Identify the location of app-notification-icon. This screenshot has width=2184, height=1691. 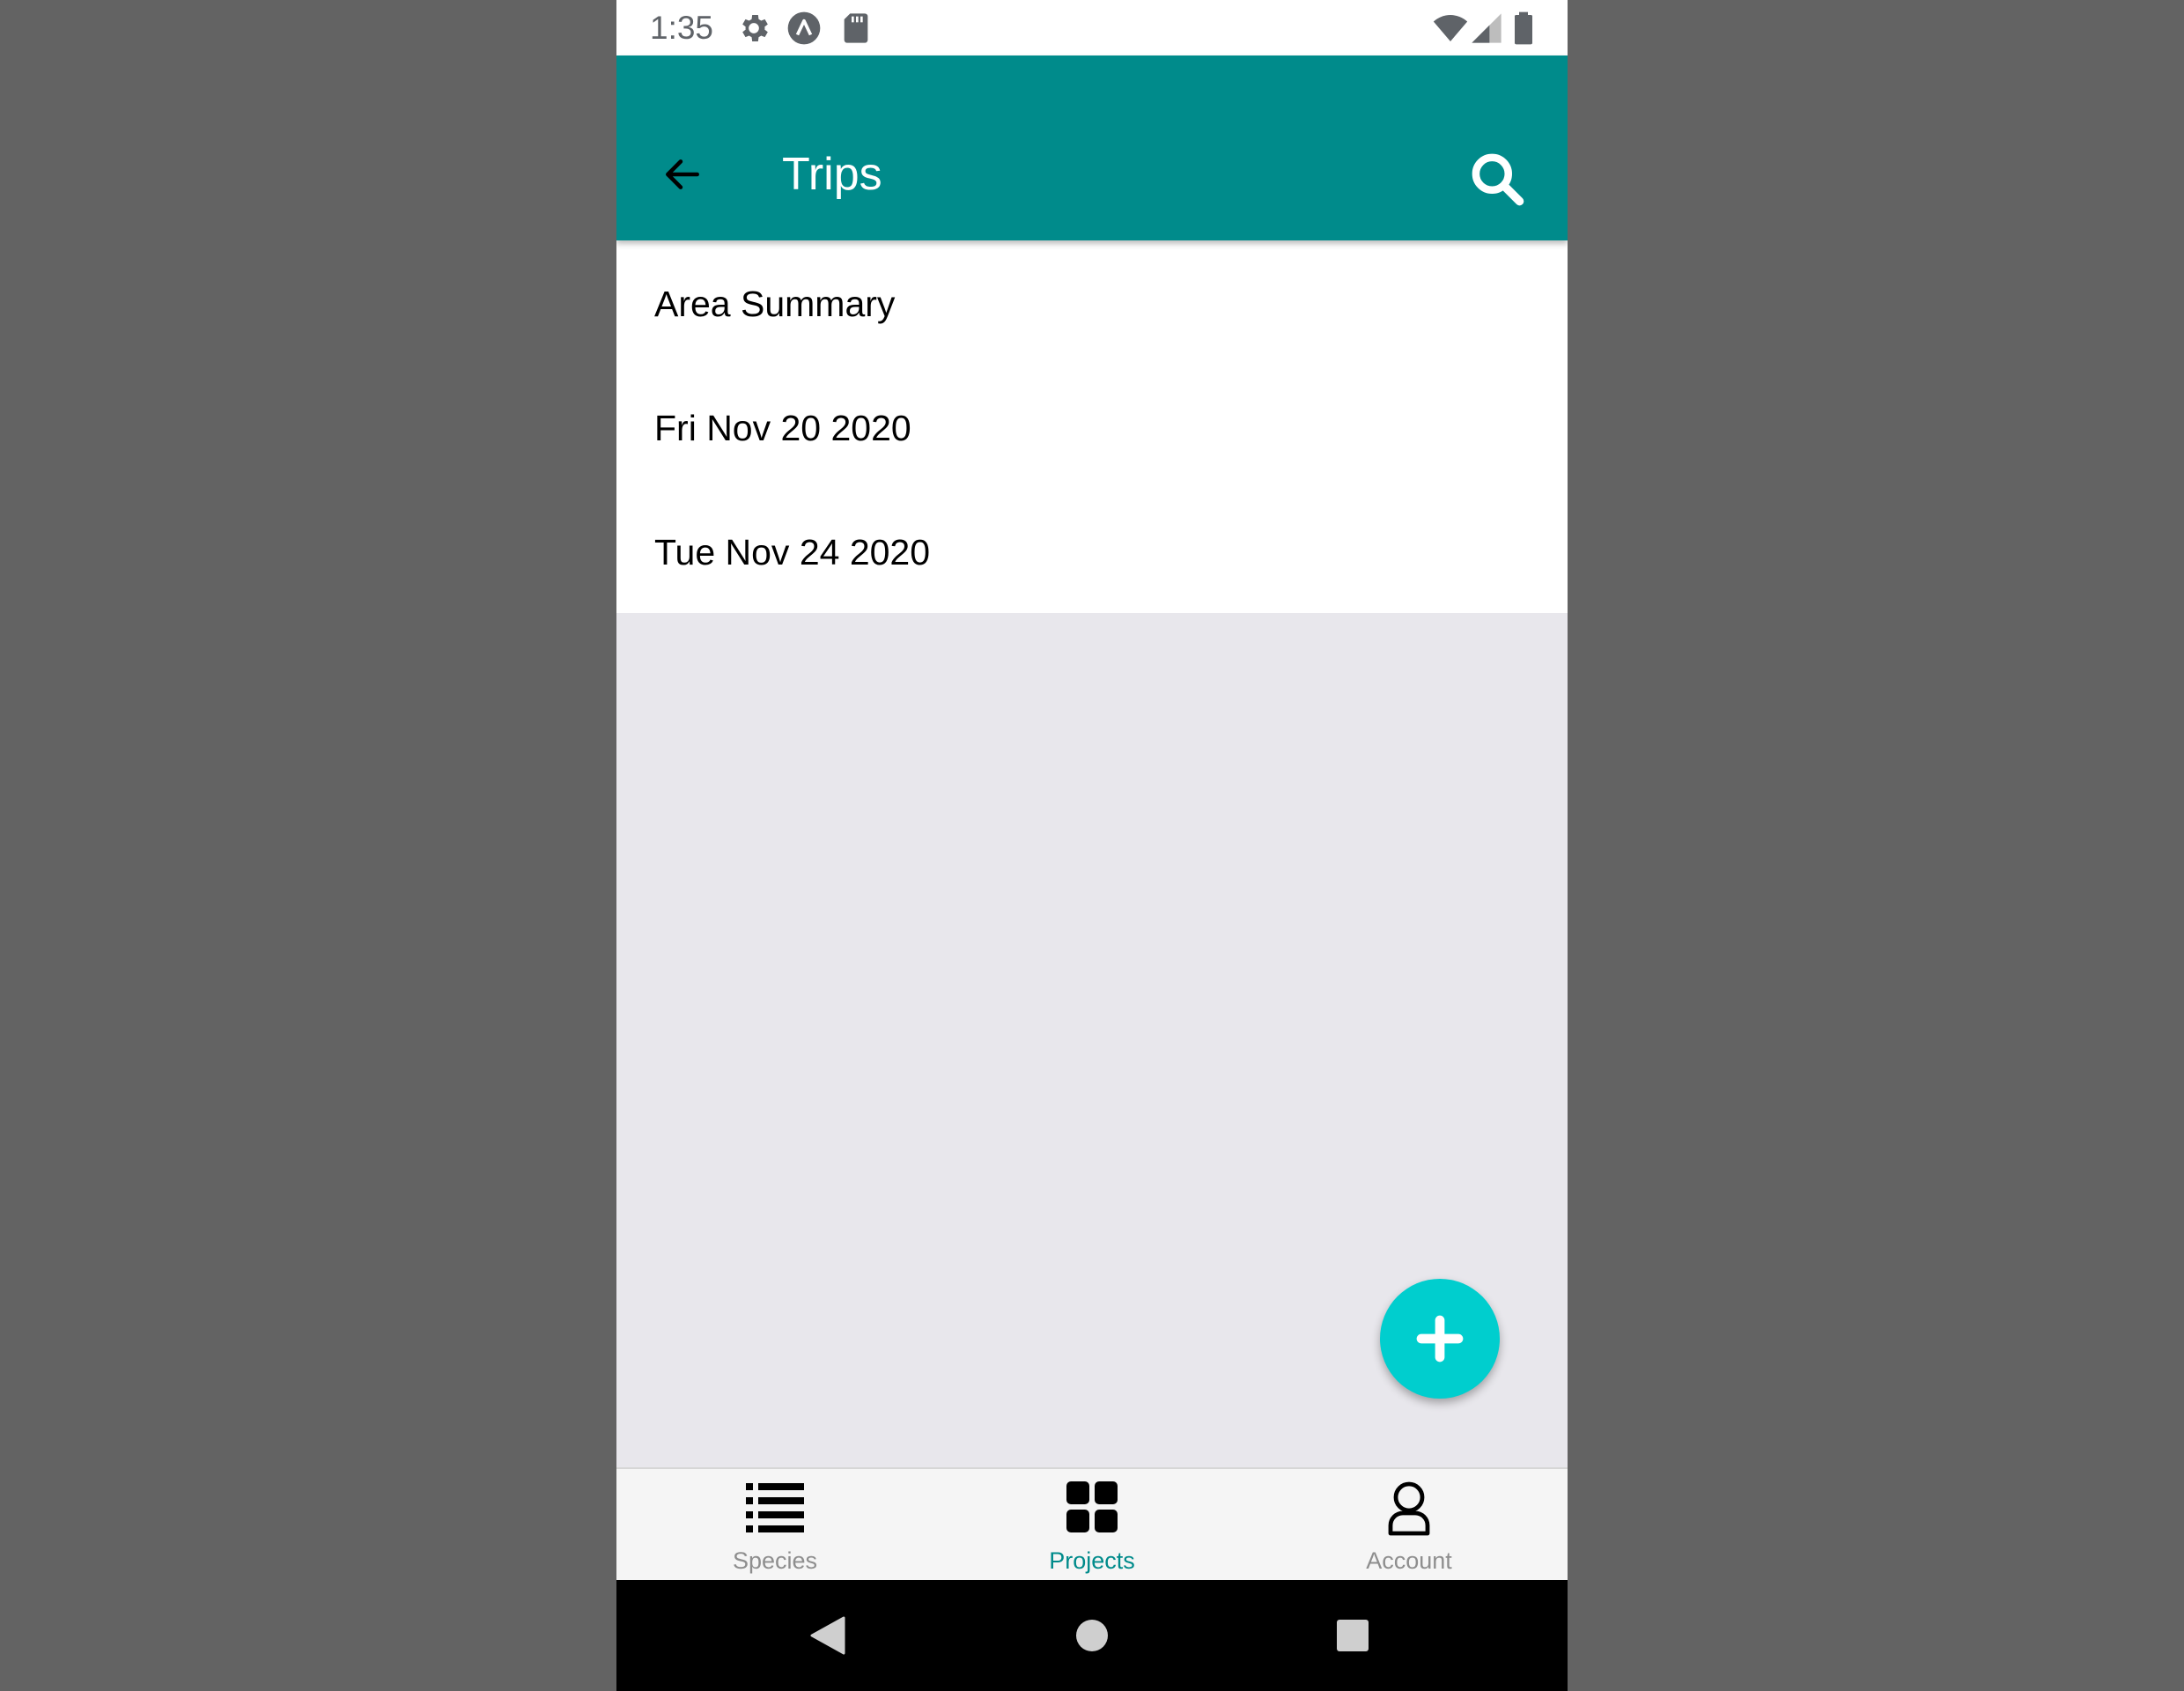
(804, 28).